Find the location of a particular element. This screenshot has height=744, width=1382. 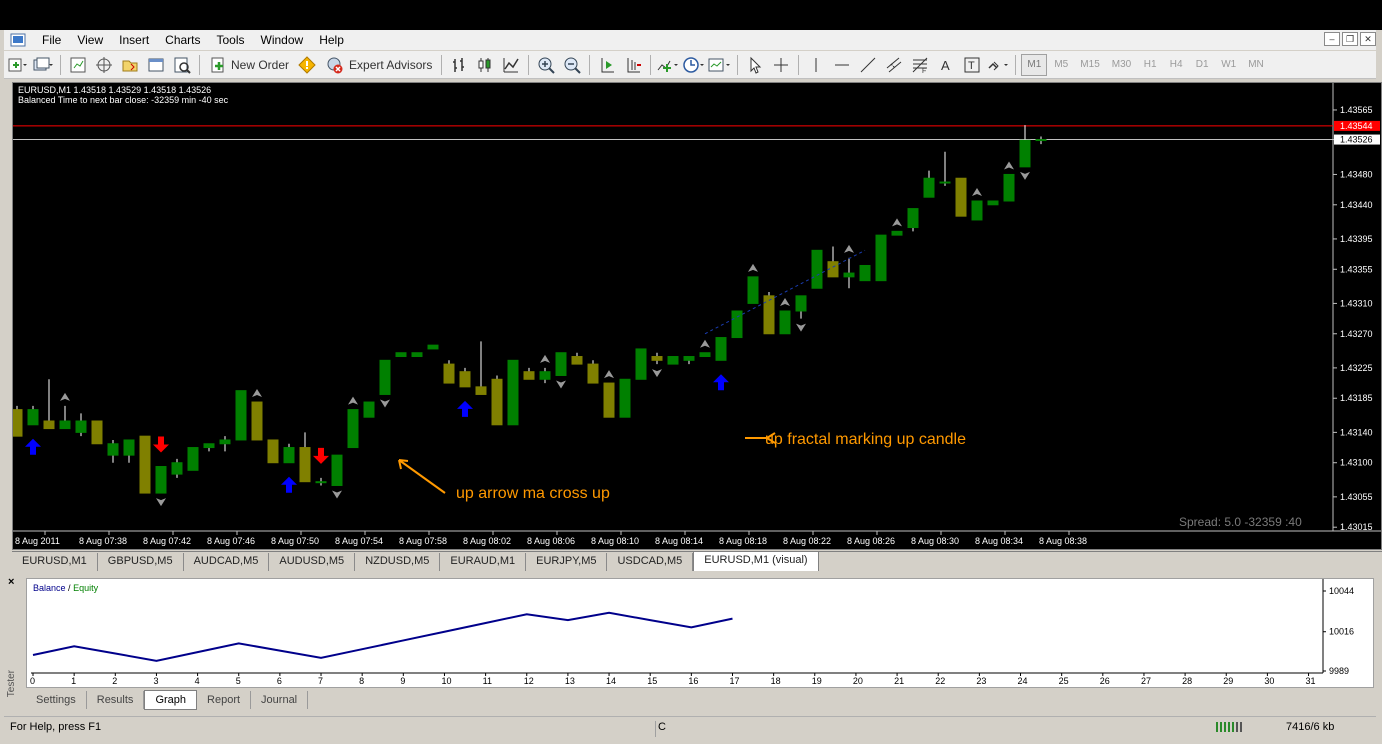

profiles-button is located at coordinates (43, 65).